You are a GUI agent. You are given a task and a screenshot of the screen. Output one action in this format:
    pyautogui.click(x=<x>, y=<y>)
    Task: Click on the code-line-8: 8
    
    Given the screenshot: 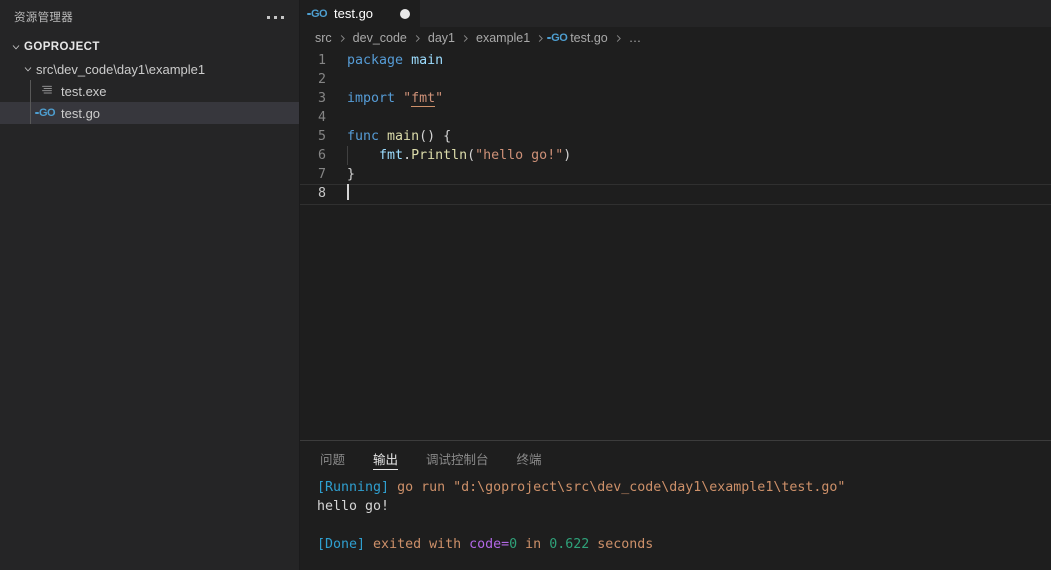 What is the action you would take?
    pyautogui.click(x=675, y=194)
    